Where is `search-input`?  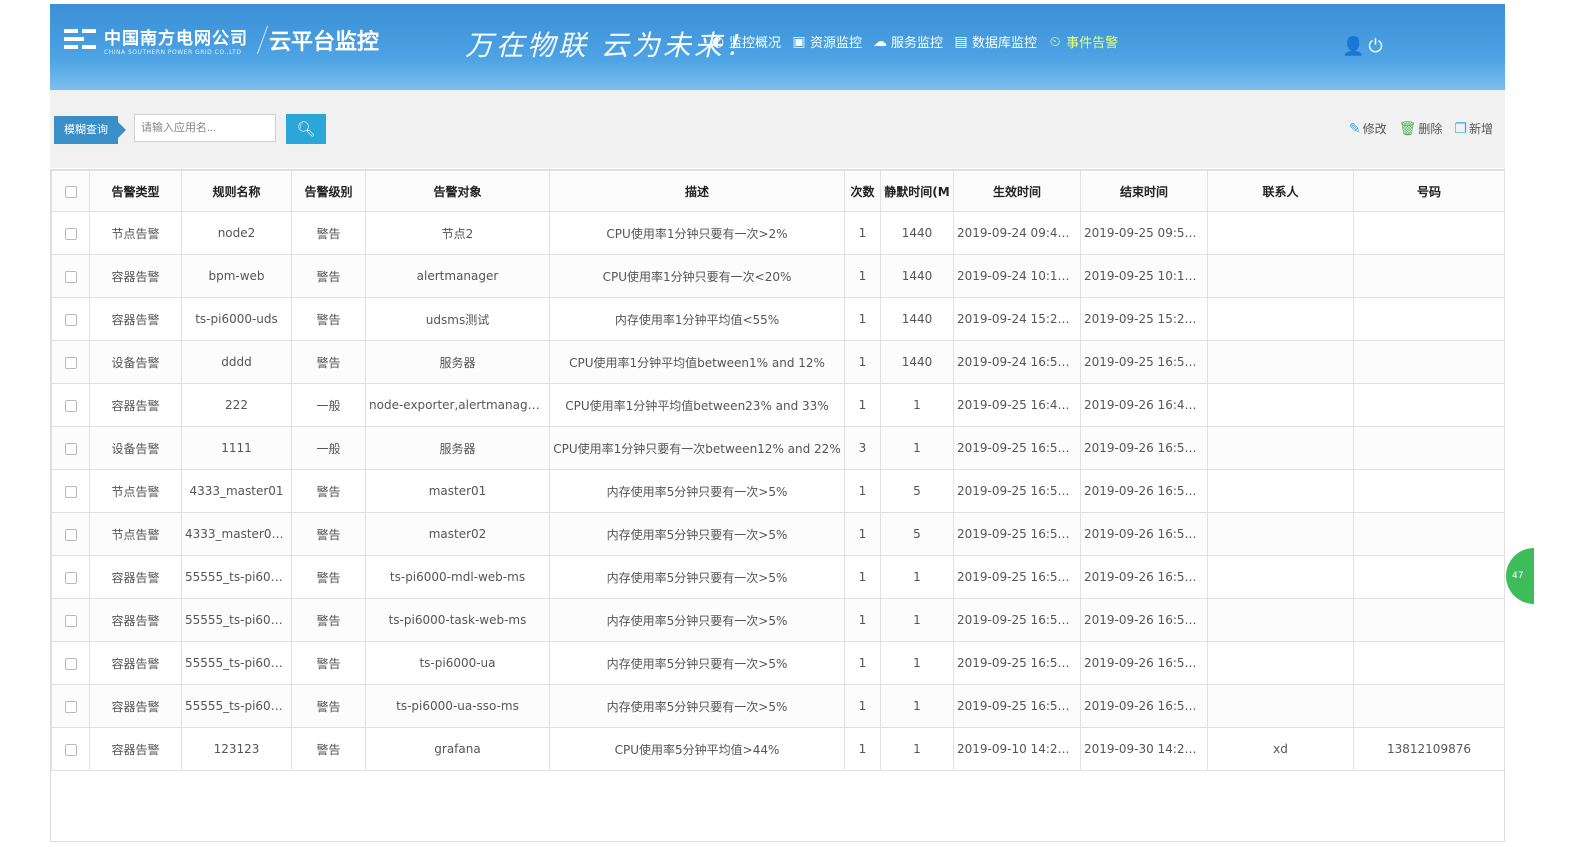
search-input is located at coordinates (205, 128).